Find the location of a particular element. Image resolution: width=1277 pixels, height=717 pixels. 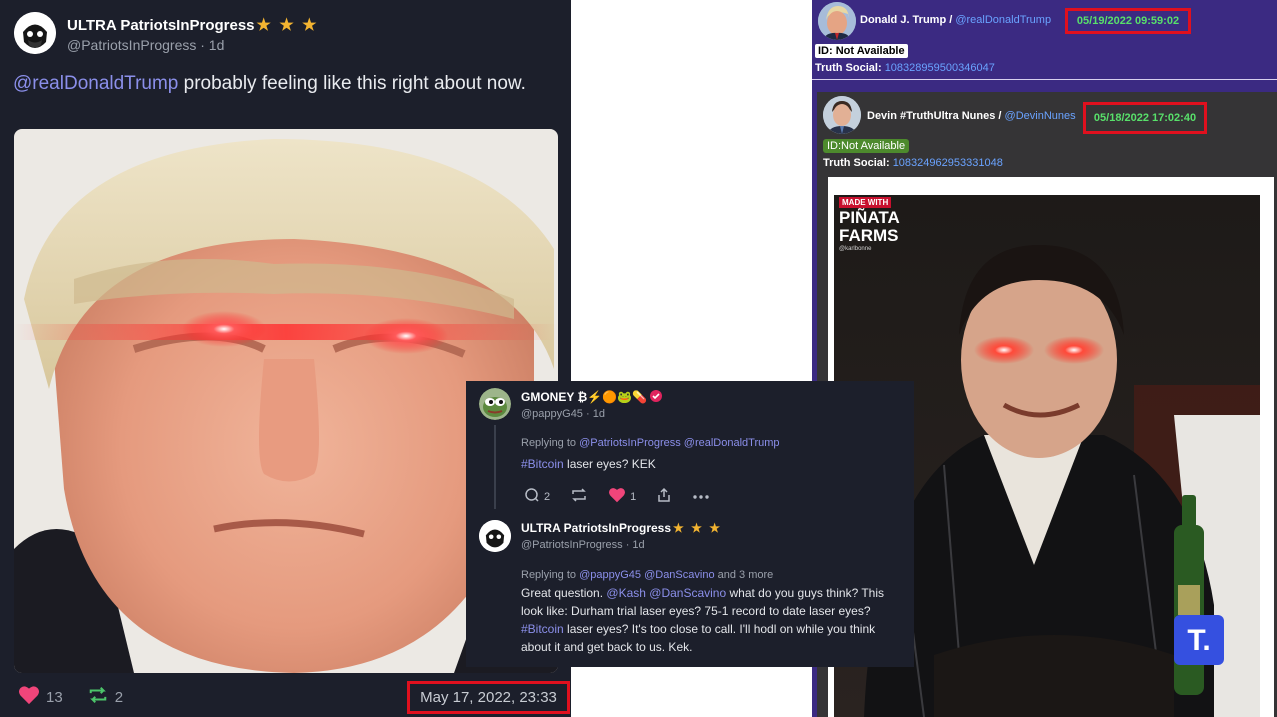

reply1-replying-mentions: @PatriotsInProgress @realDonaldTrump is located at coordinates (679, 443).